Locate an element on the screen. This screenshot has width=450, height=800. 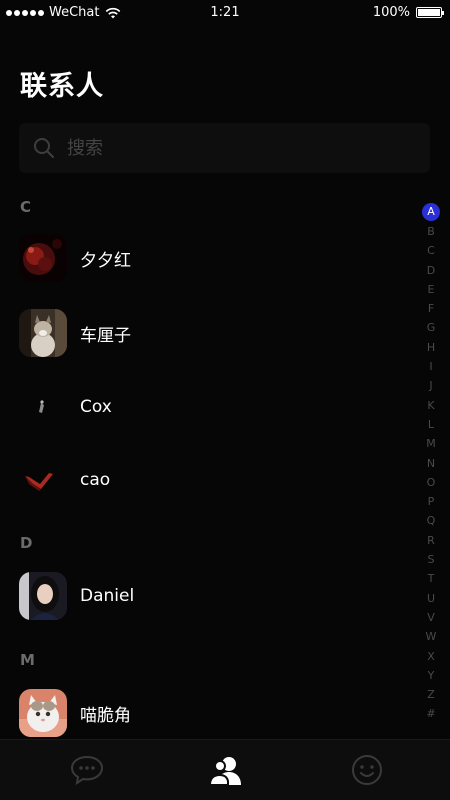
contacts-icon is located at coordinates (225, 771).